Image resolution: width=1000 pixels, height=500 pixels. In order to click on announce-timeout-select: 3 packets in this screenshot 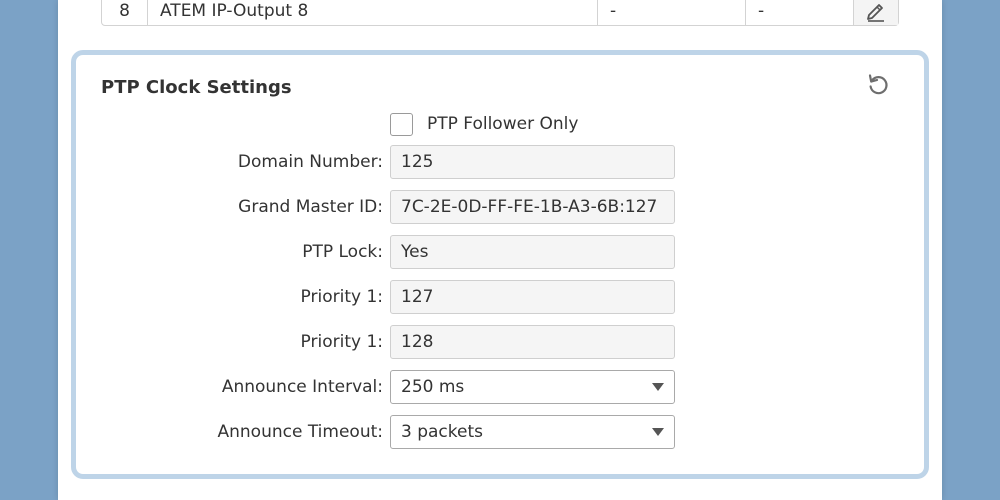, I will do `click(532, 432)`.